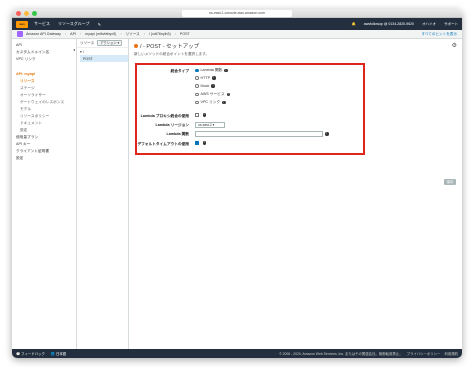 The height and width of the screenshot is (374, 474). I want to click on default-timeout-checkbox, so click(197, 143).